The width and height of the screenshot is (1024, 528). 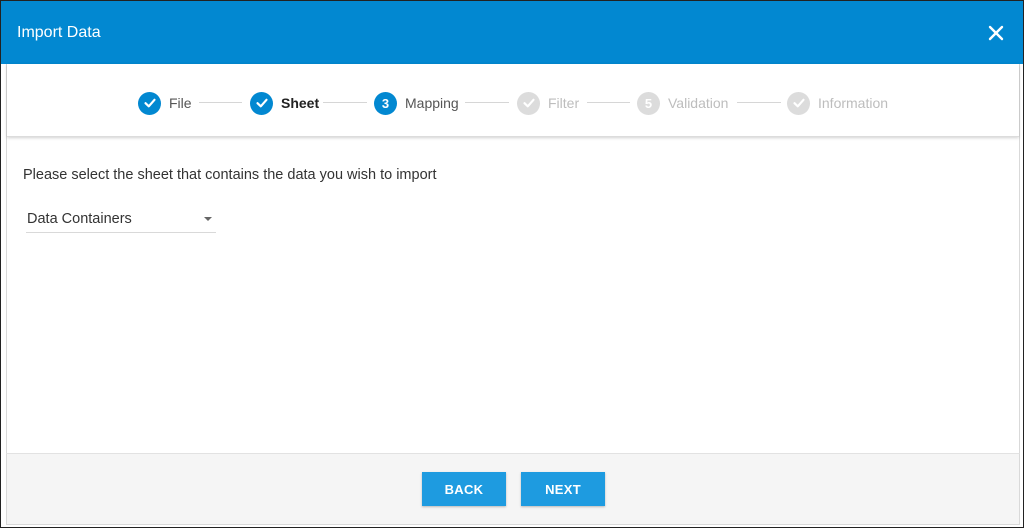 I want to click on step-mapping: 3 Mapping, so click(x=416, y=103).